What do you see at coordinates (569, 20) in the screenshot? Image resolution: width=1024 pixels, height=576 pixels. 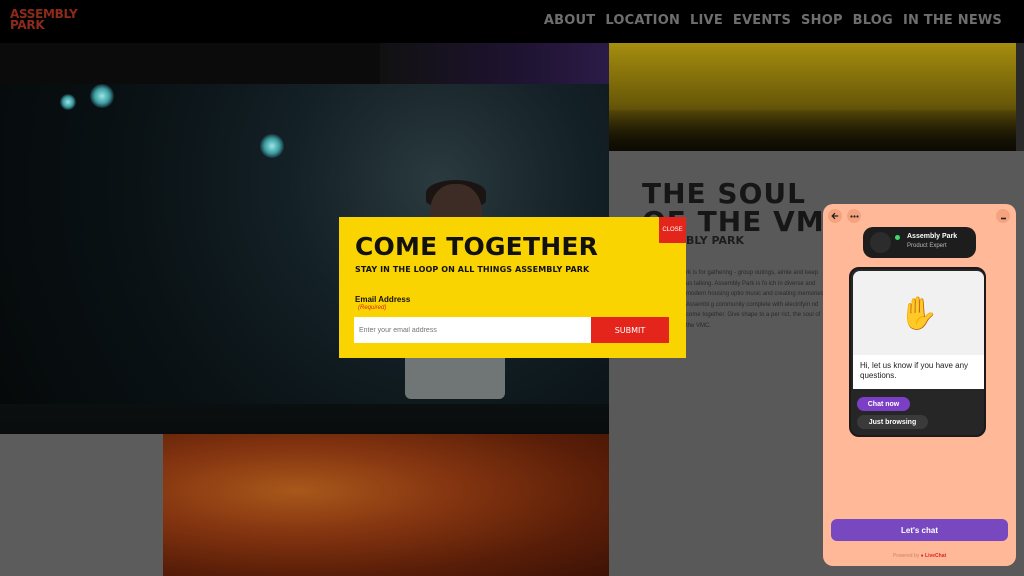 I see `nav-item-about: ABOUT` at bounding box center [569, 20].